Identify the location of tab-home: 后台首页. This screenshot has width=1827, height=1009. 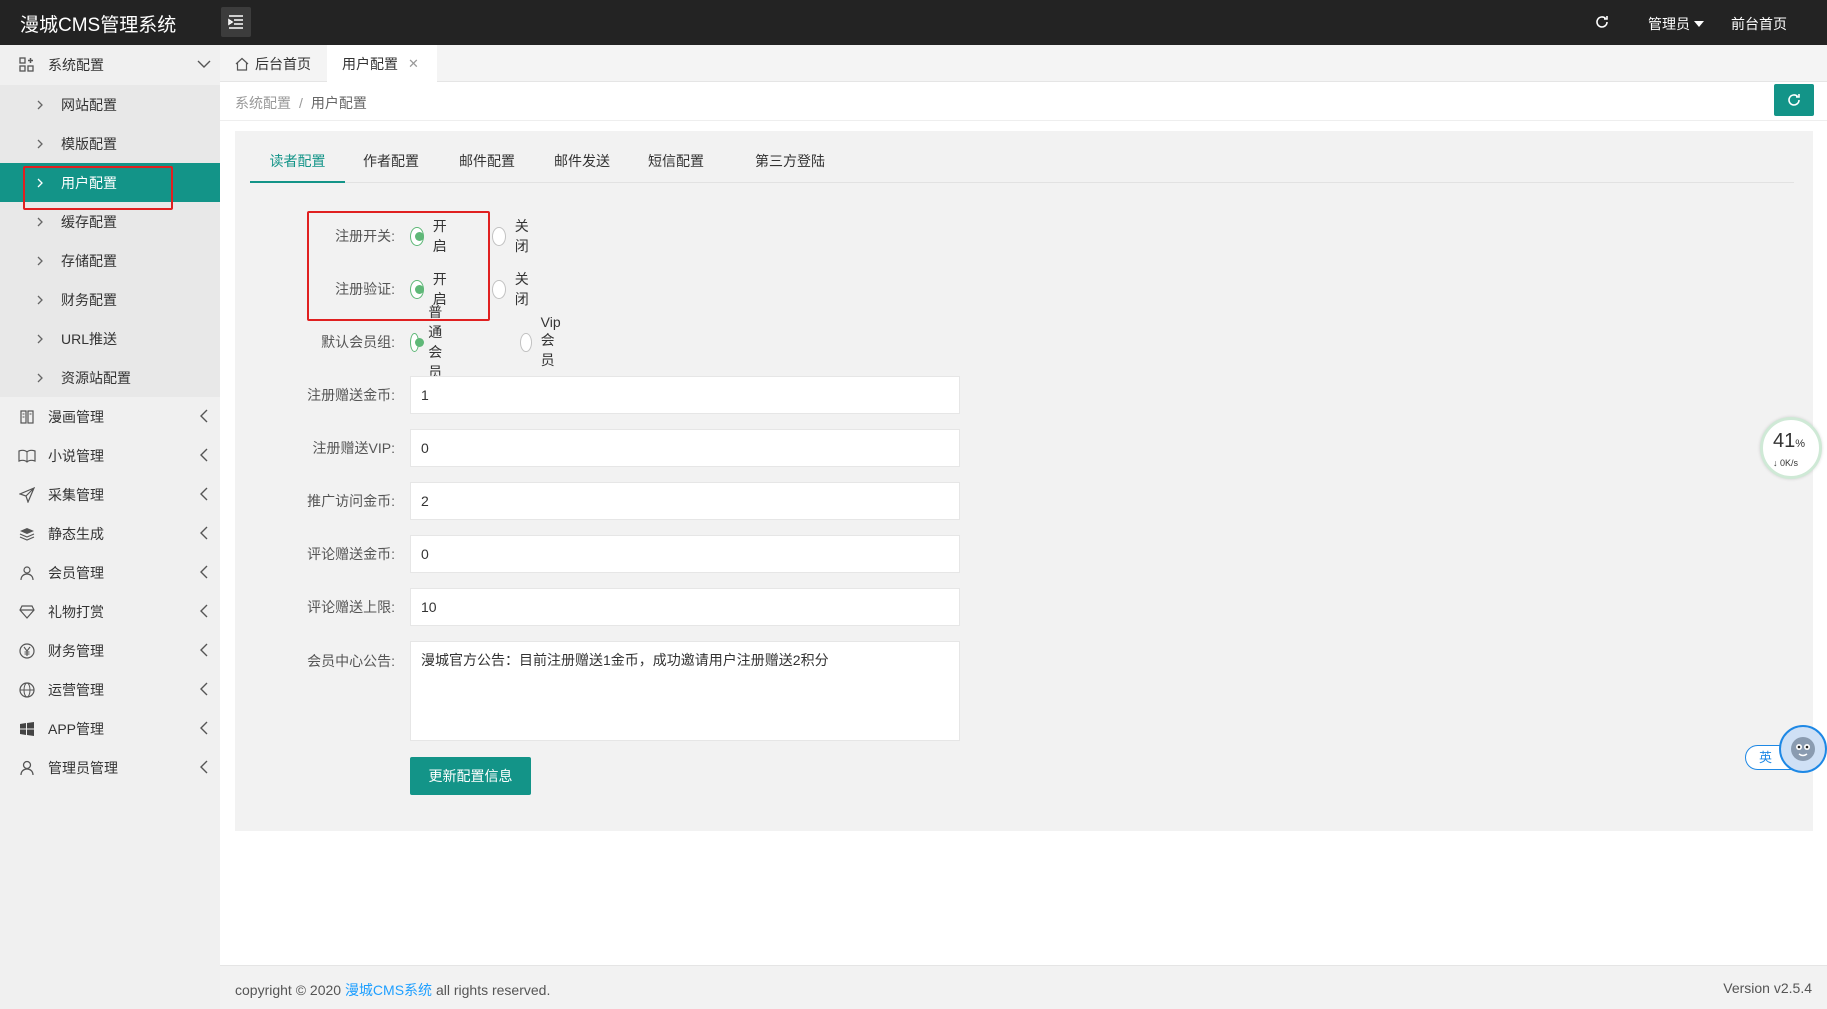
(273, 63).